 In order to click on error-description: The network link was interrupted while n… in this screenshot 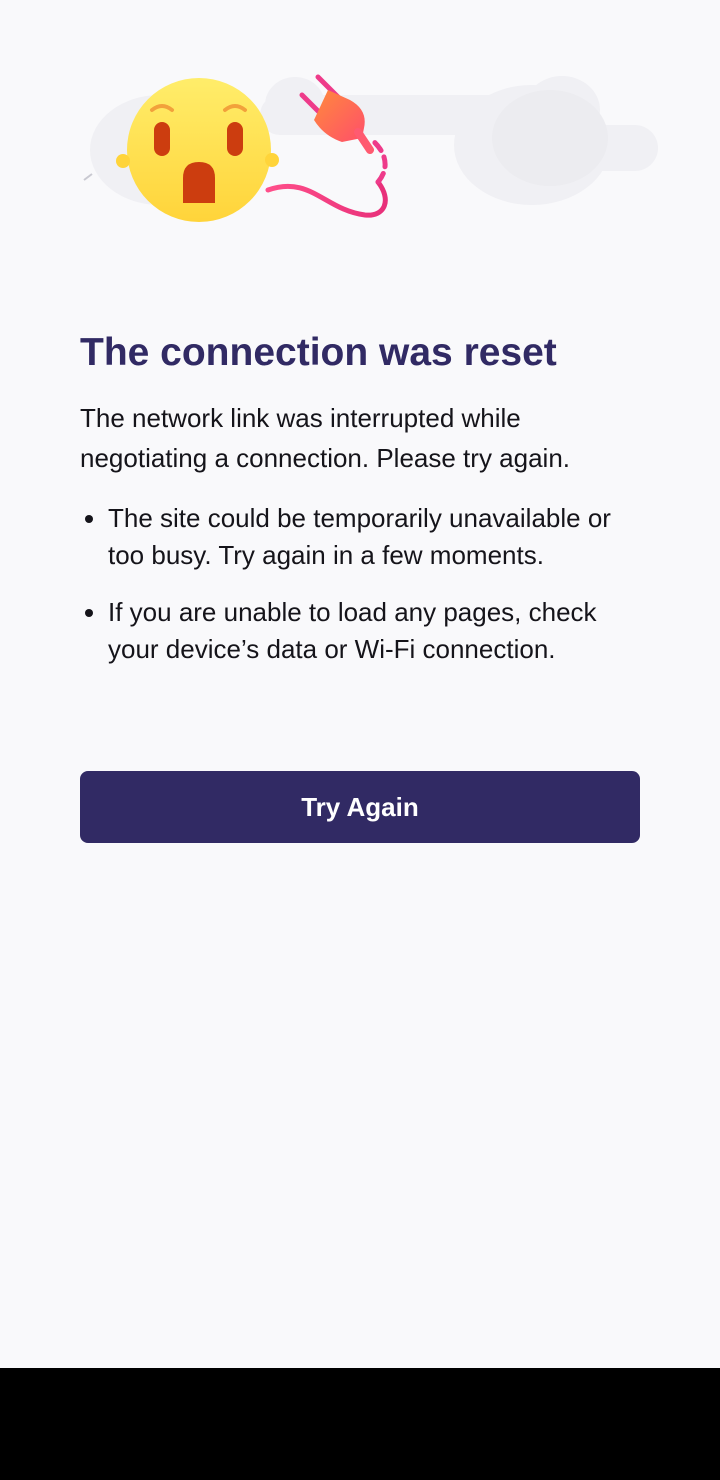, I will do `click(325, 438)`.